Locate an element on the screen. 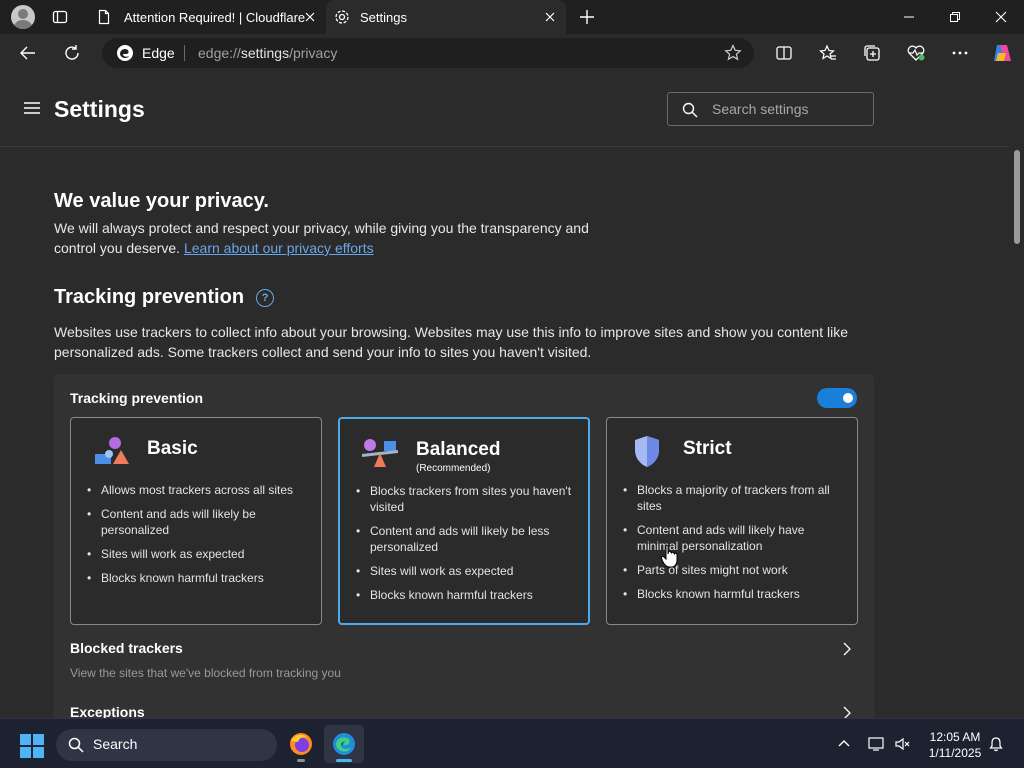 The width and height of the screenshot is (1024, 768). minimize-icon is located at coordinates (909, 17).